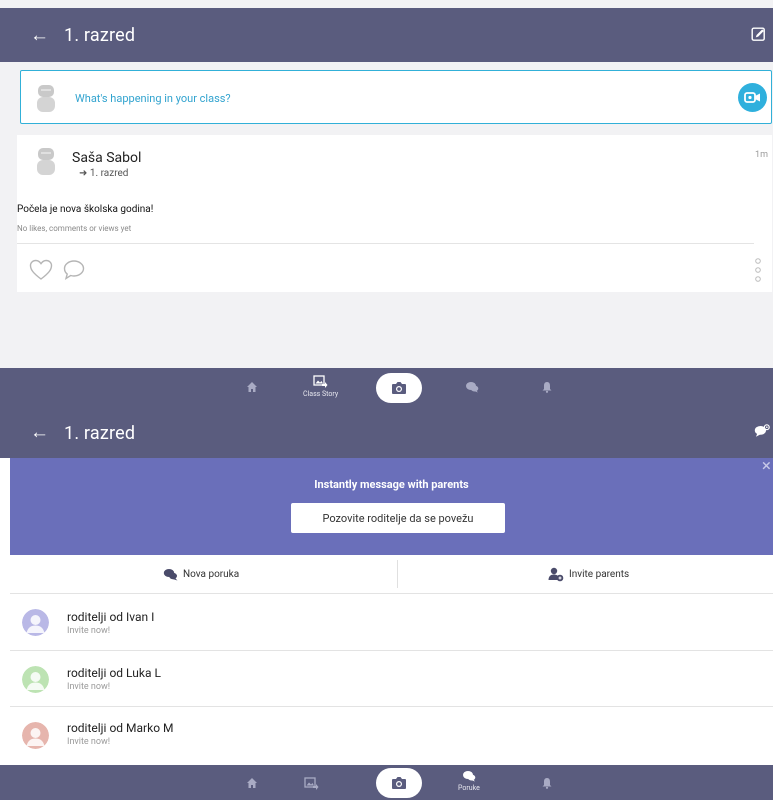  I want to click on nav-class-story: Class Story, so click(320, 386).